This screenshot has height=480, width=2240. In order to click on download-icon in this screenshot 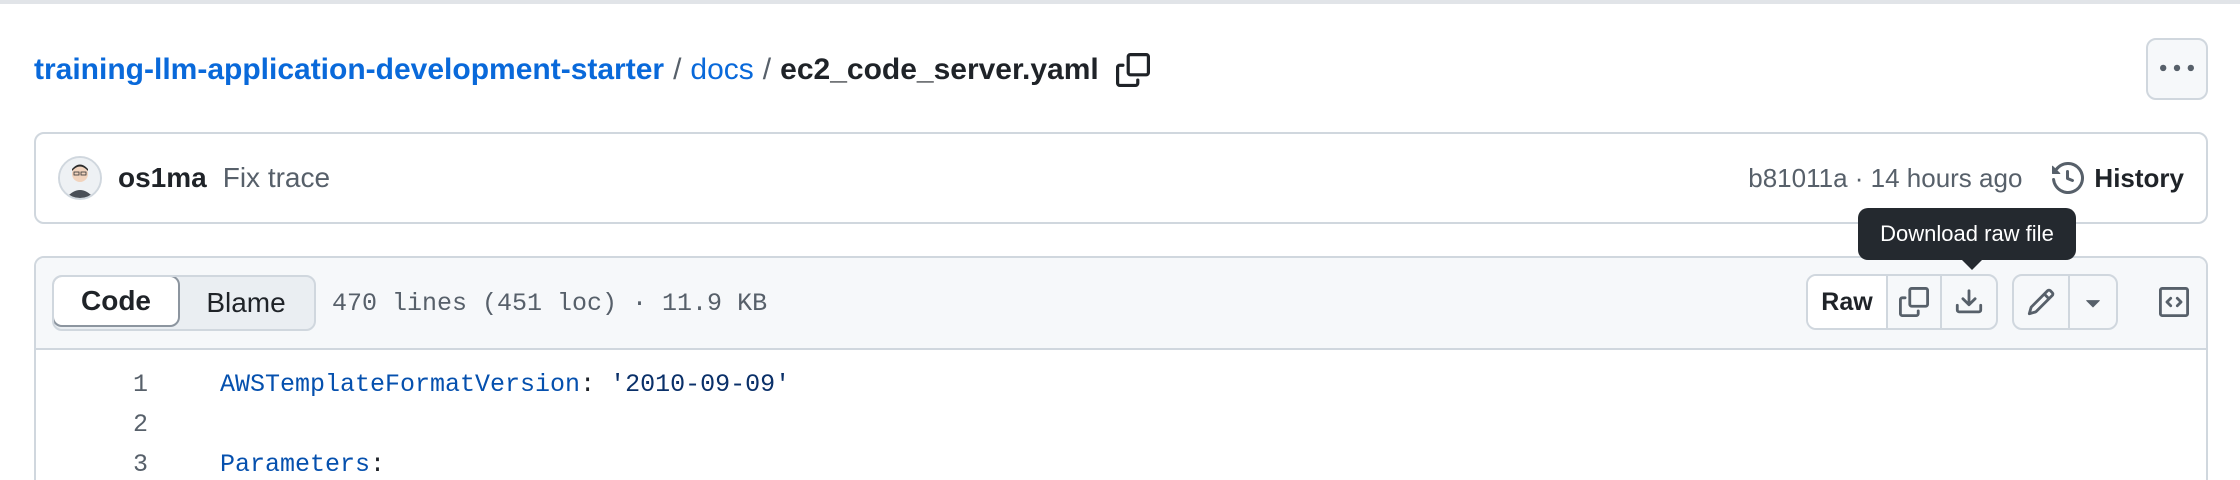, I will do `click(1969, 301)`.